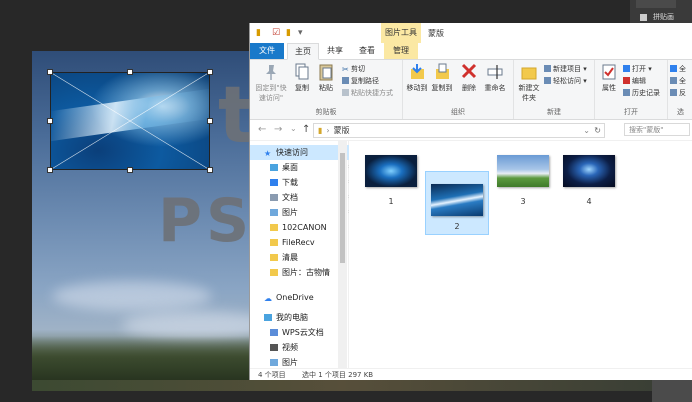 The image size is (692, 402). What do you see at coordinates (471, 51) in the screenshot?
I see `ribbon-tabs: 文件 主页 共享 查看 管理` at bounding box center [471, 51].